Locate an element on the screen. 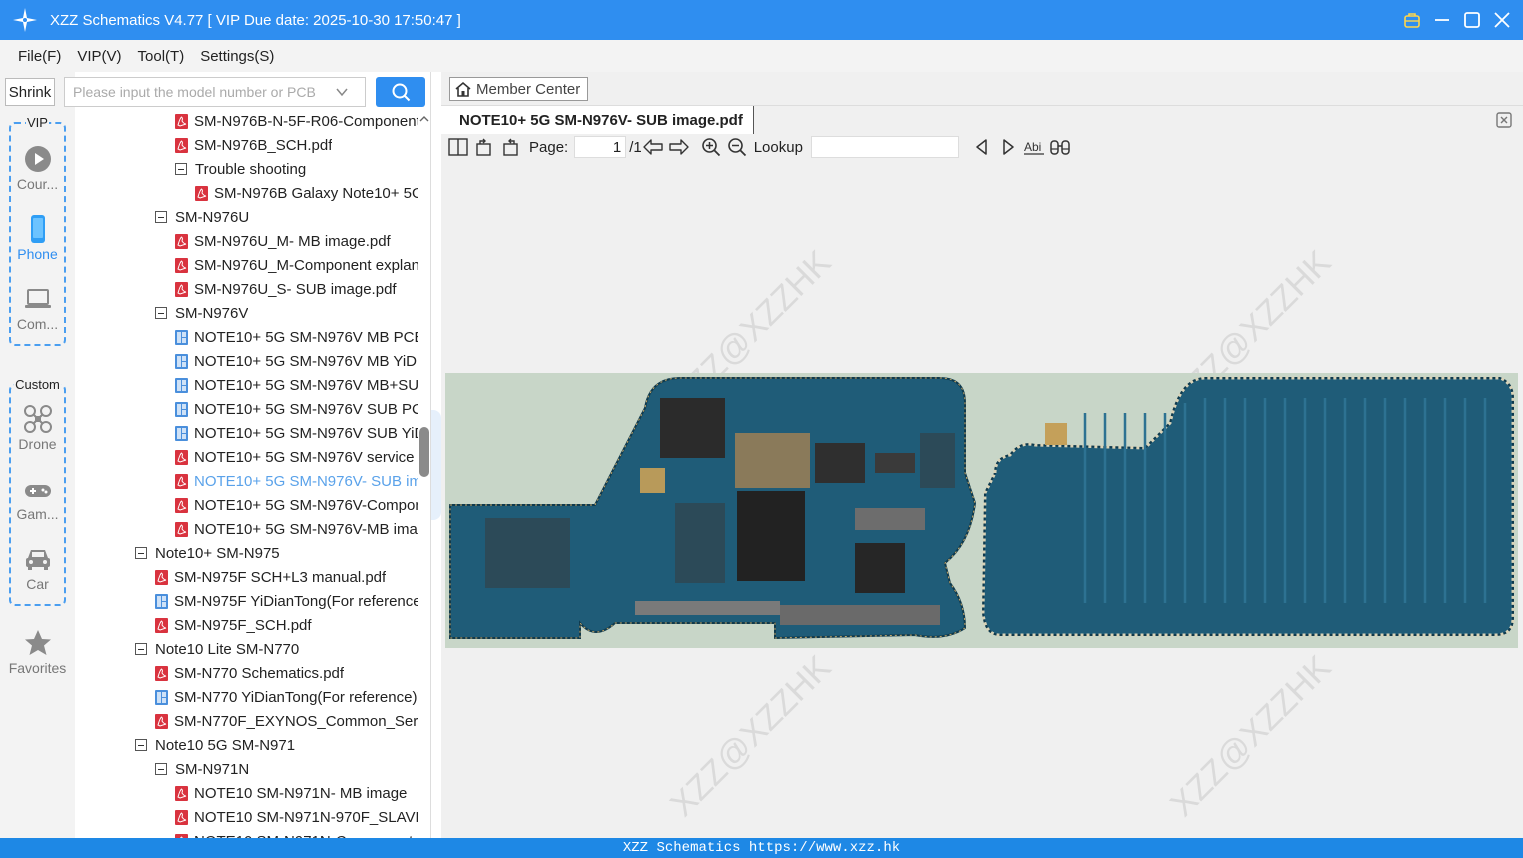 The width and height of the screenshot is (1523, 858). tree-folder: Trouble shooting is located at coordinates (296, 169).